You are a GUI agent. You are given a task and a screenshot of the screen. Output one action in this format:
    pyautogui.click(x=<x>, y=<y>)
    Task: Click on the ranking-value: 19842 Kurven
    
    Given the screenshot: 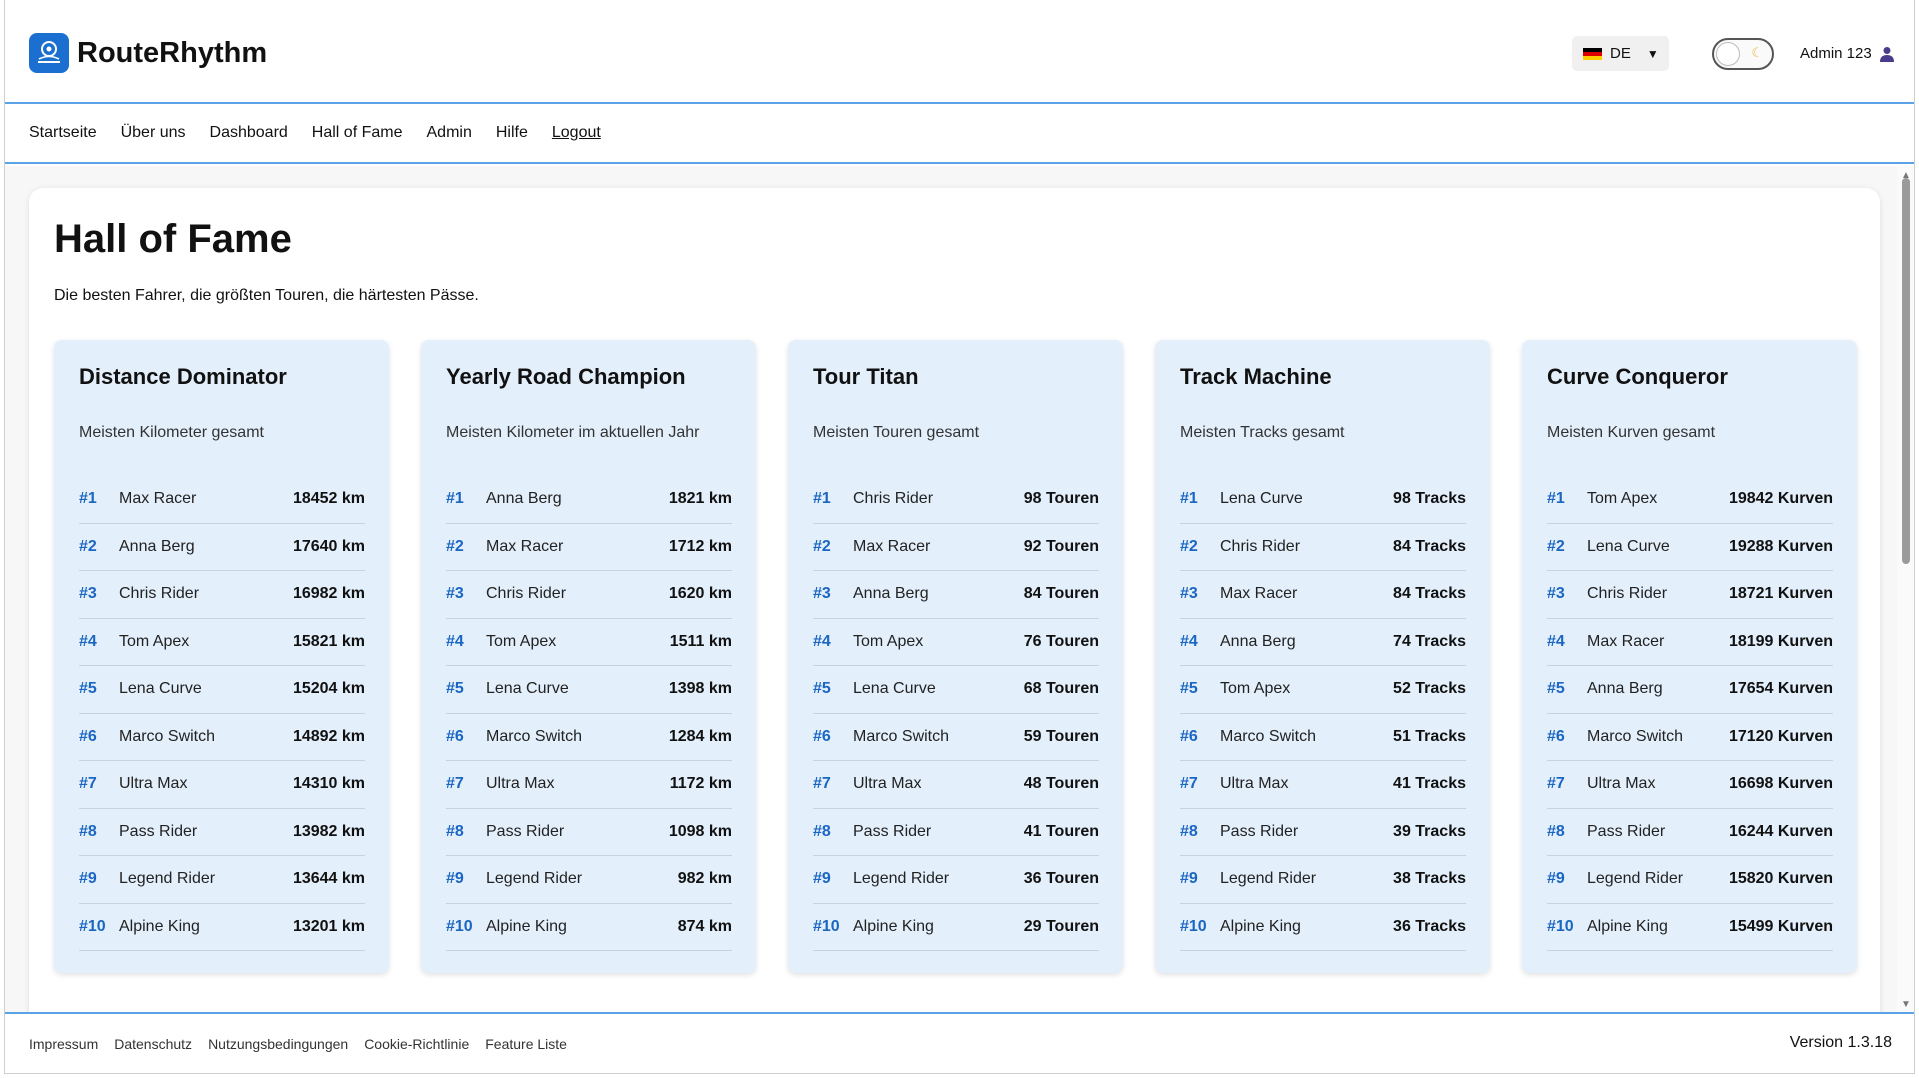 What is the action you would take?
    pyautogui.click(x=1780, y=499)
    